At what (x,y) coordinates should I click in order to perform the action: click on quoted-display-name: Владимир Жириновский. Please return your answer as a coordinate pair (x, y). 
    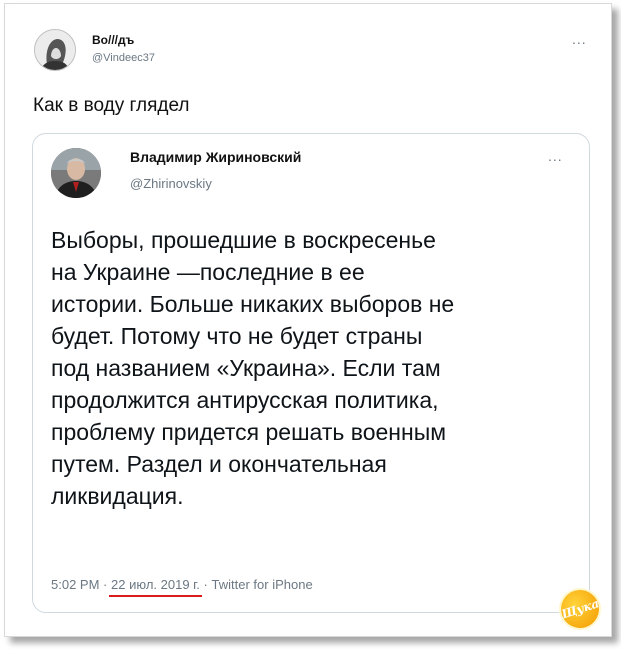
    Looking at the image, I should click on (215, 157).